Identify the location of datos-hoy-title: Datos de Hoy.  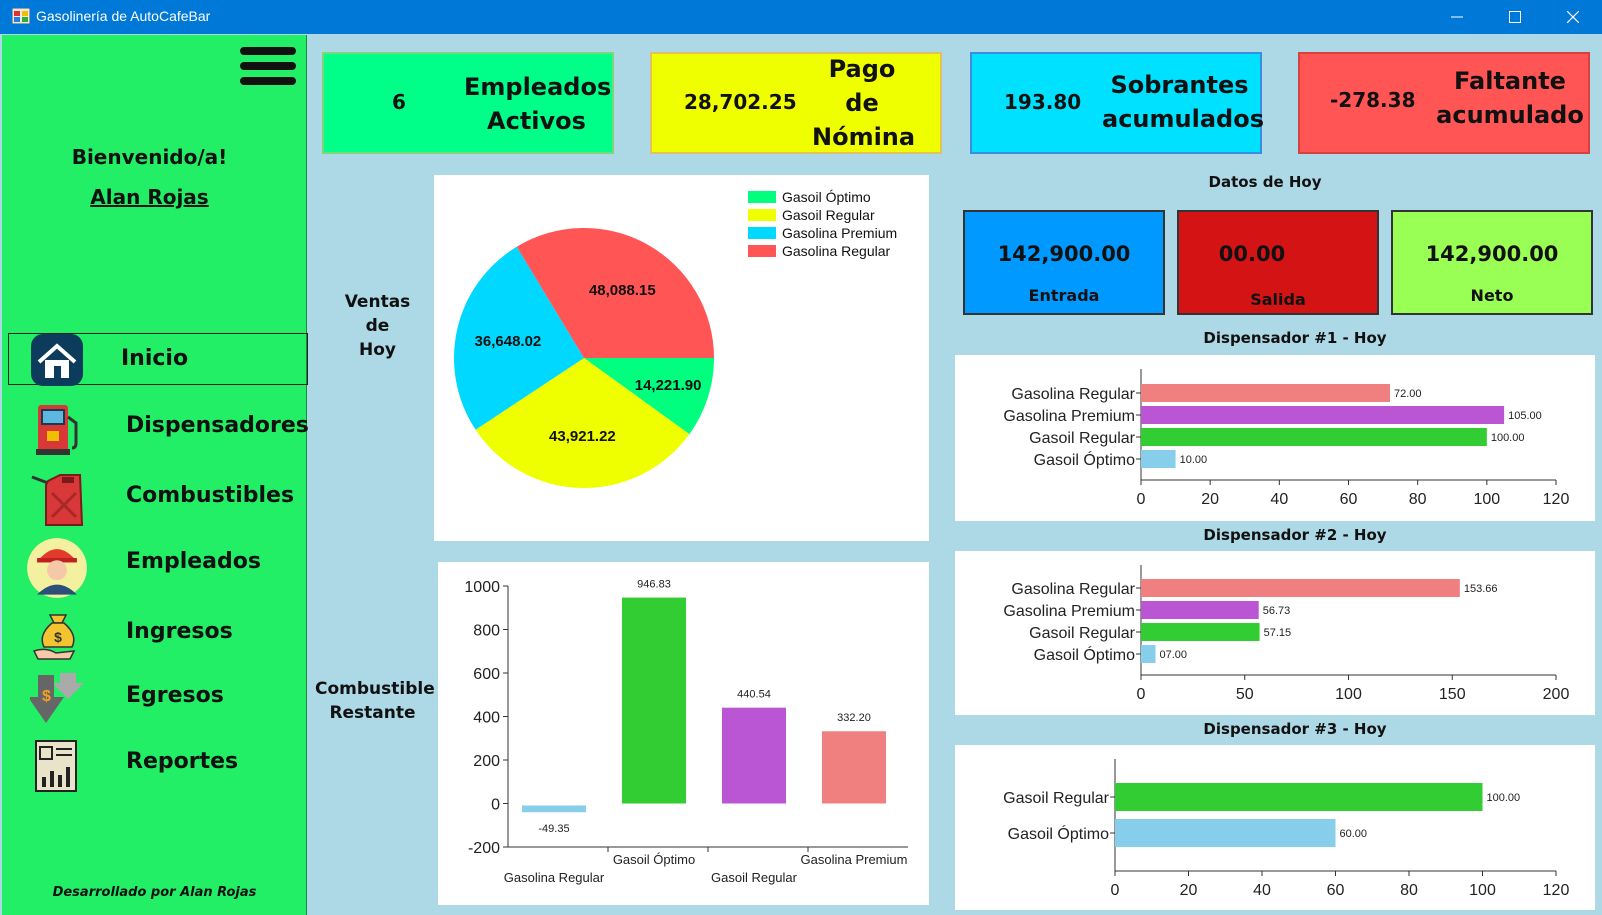
(1265, 182).